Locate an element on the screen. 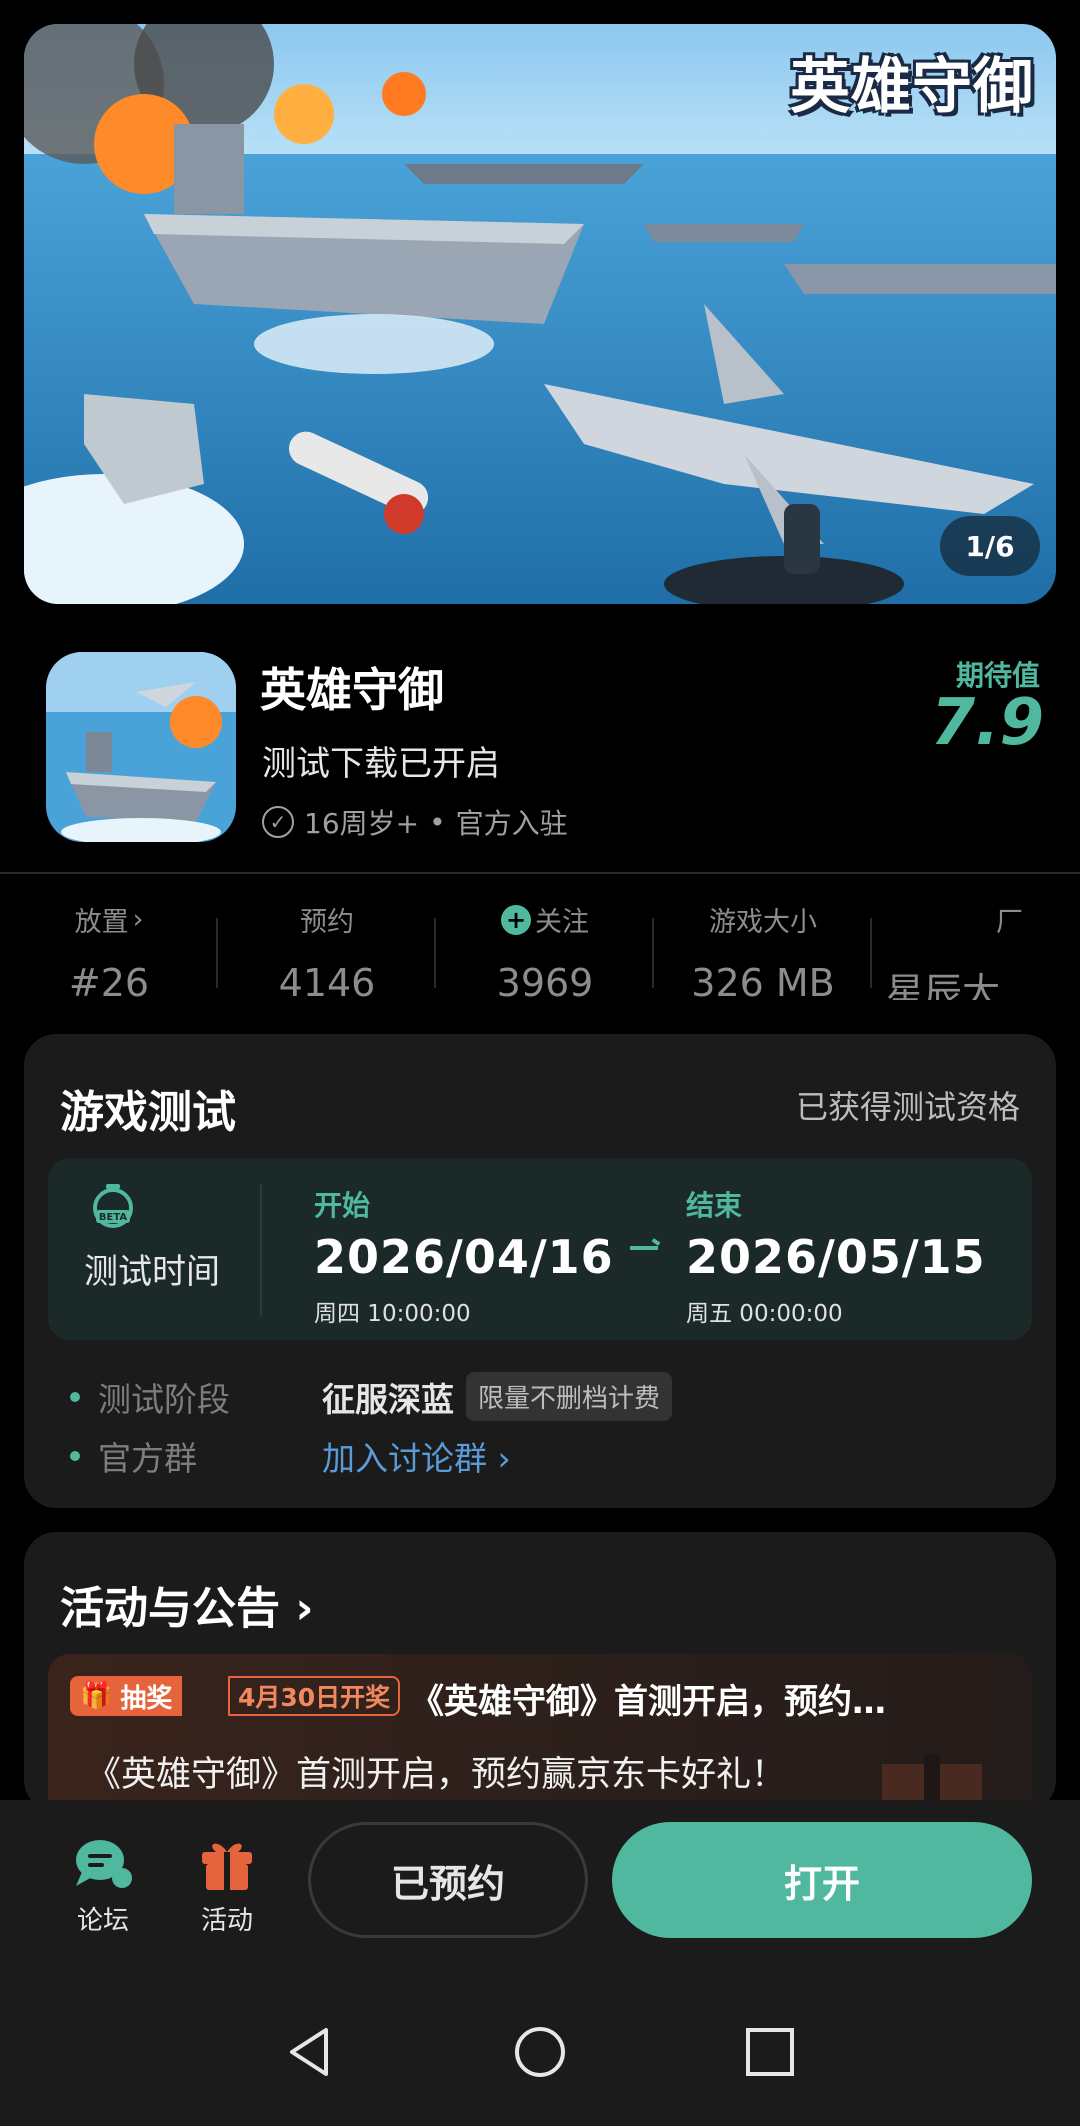  end-weekday-time: 周五 00:00:00 is located at coordinates (764, 1314).